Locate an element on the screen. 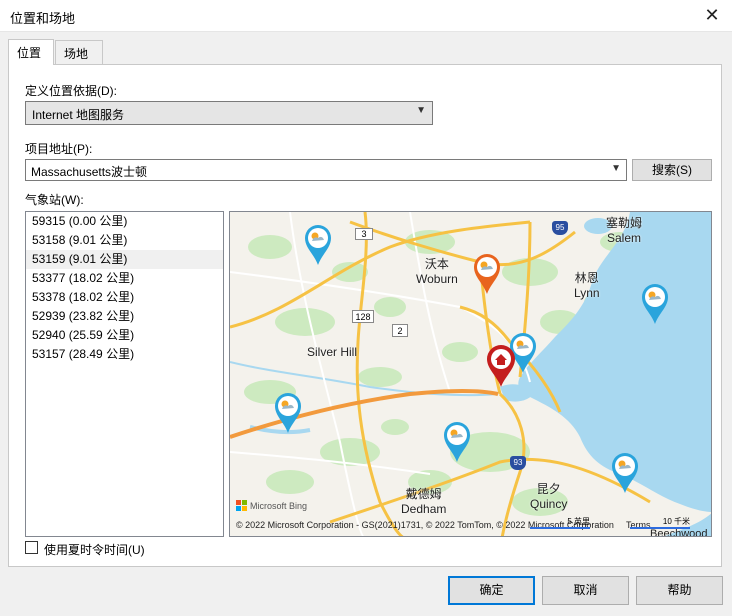 The width and height of the screenshot is (732, 616). help-button: 帮助 is located at coordinates (679, 590).